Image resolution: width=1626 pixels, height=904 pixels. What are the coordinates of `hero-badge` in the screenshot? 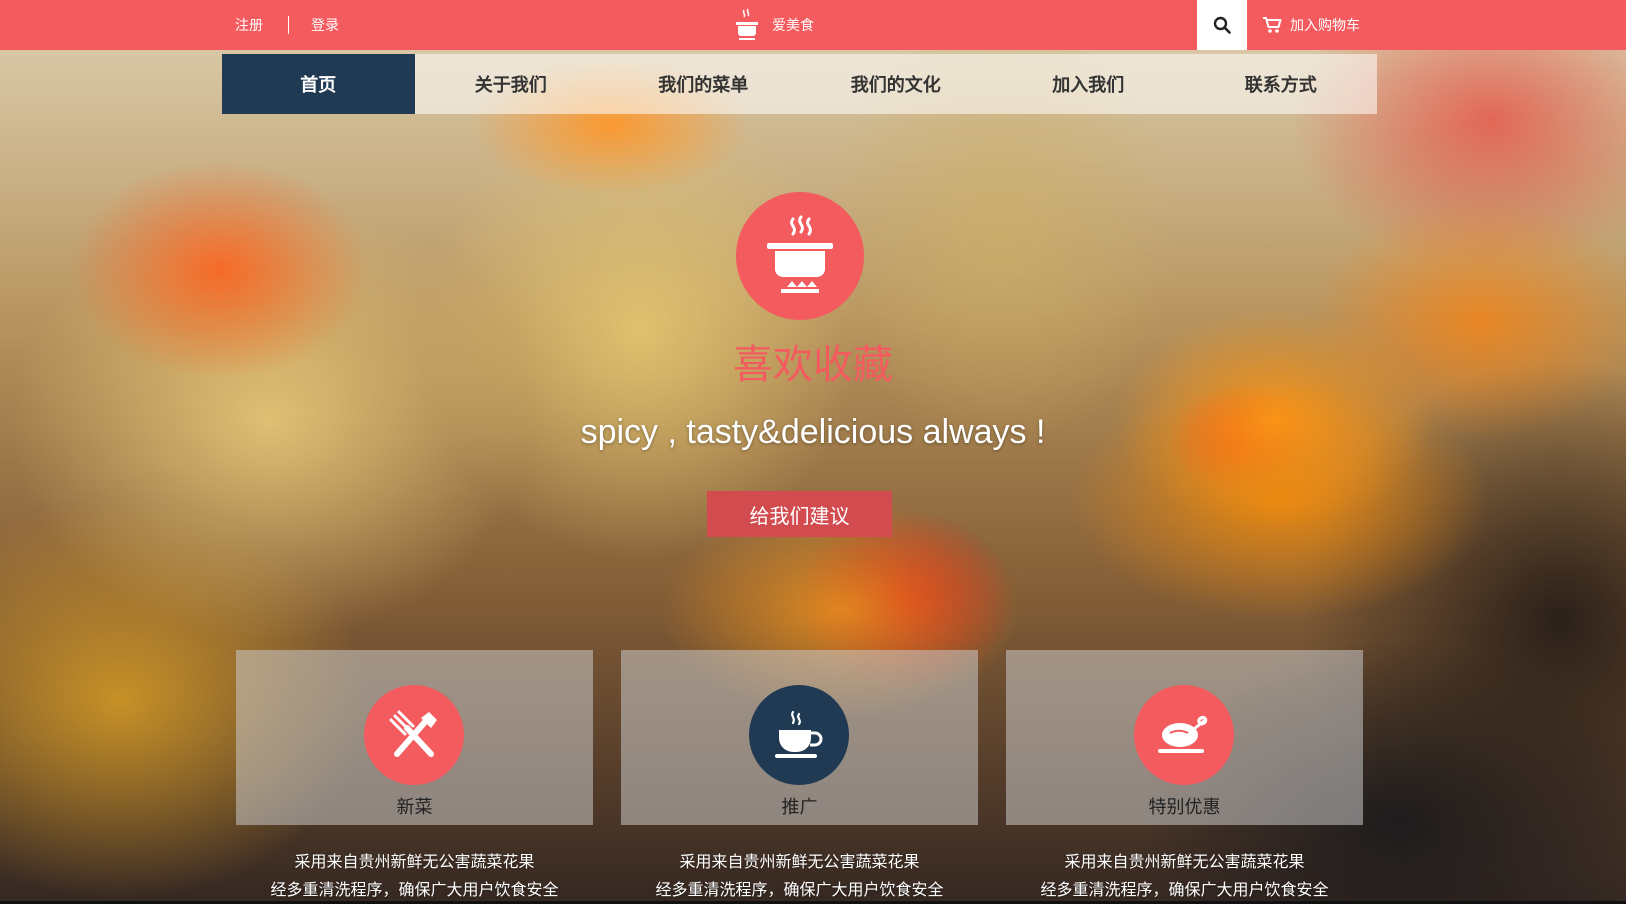 It's located at (800, 256).